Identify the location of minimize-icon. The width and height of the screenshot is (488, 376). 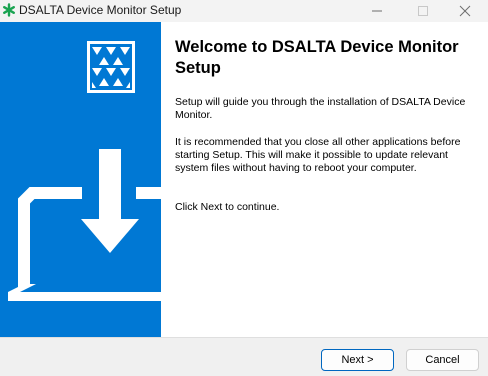
(377, 11).